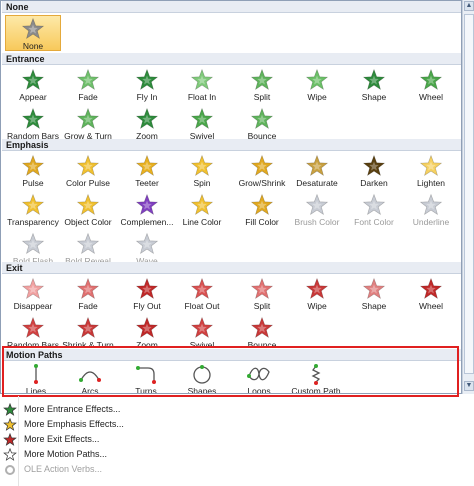  What do you see at coordinates (10, 470) in the screenshot?
I see `ole-gear-icon` at bounding box center [10, 470].